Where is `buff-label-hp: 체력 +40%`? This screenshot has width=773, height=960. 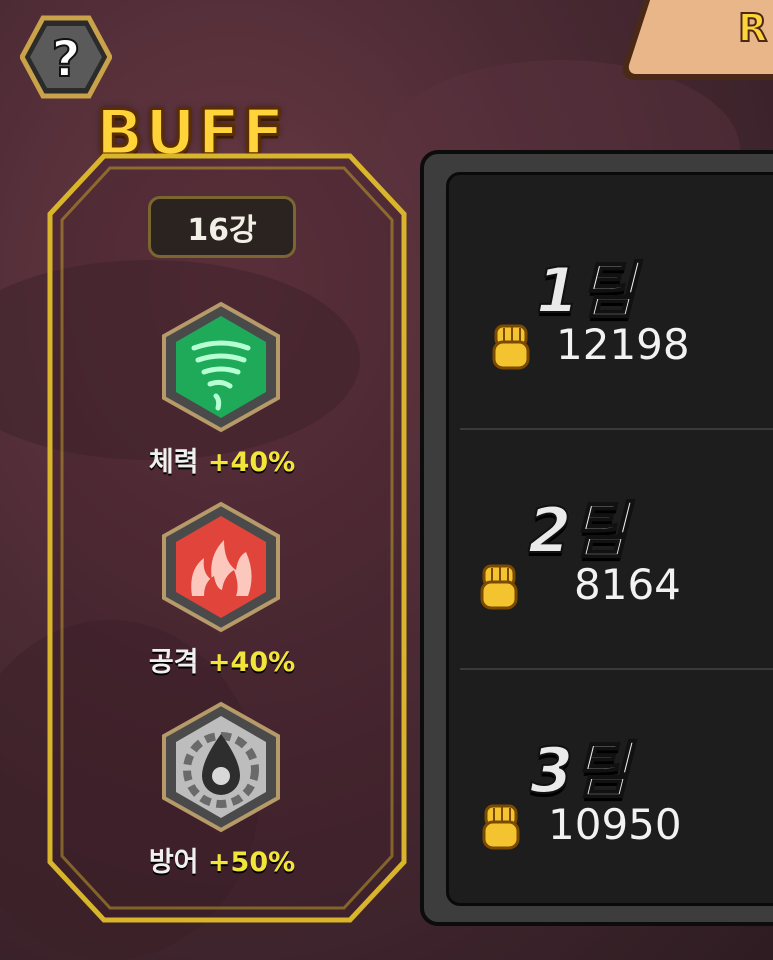 buff-label-hp: 체력 +40% is located at coordinates (222, 459).